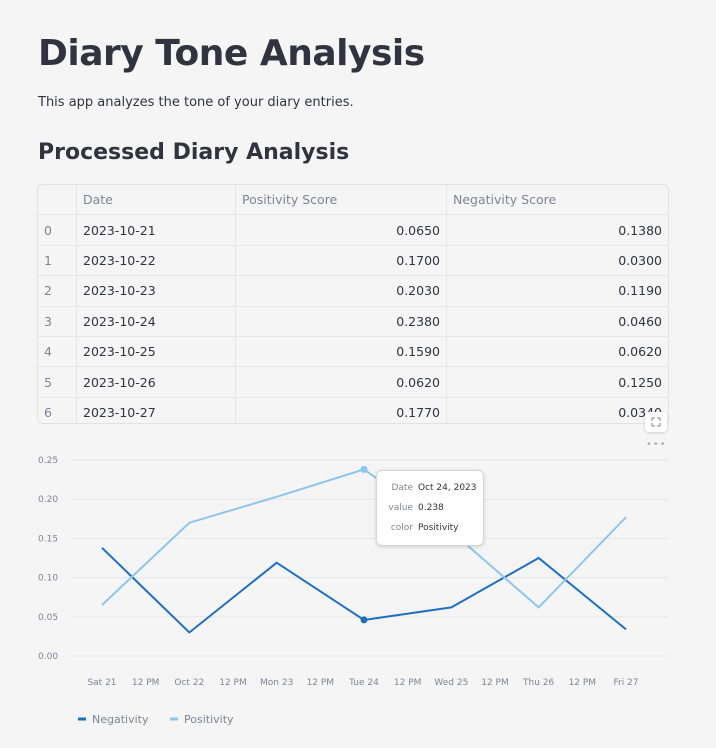  Describe the element at coordinates (48, 579) in the screenshot. I see `y-tick-label: 0.10` at that location.